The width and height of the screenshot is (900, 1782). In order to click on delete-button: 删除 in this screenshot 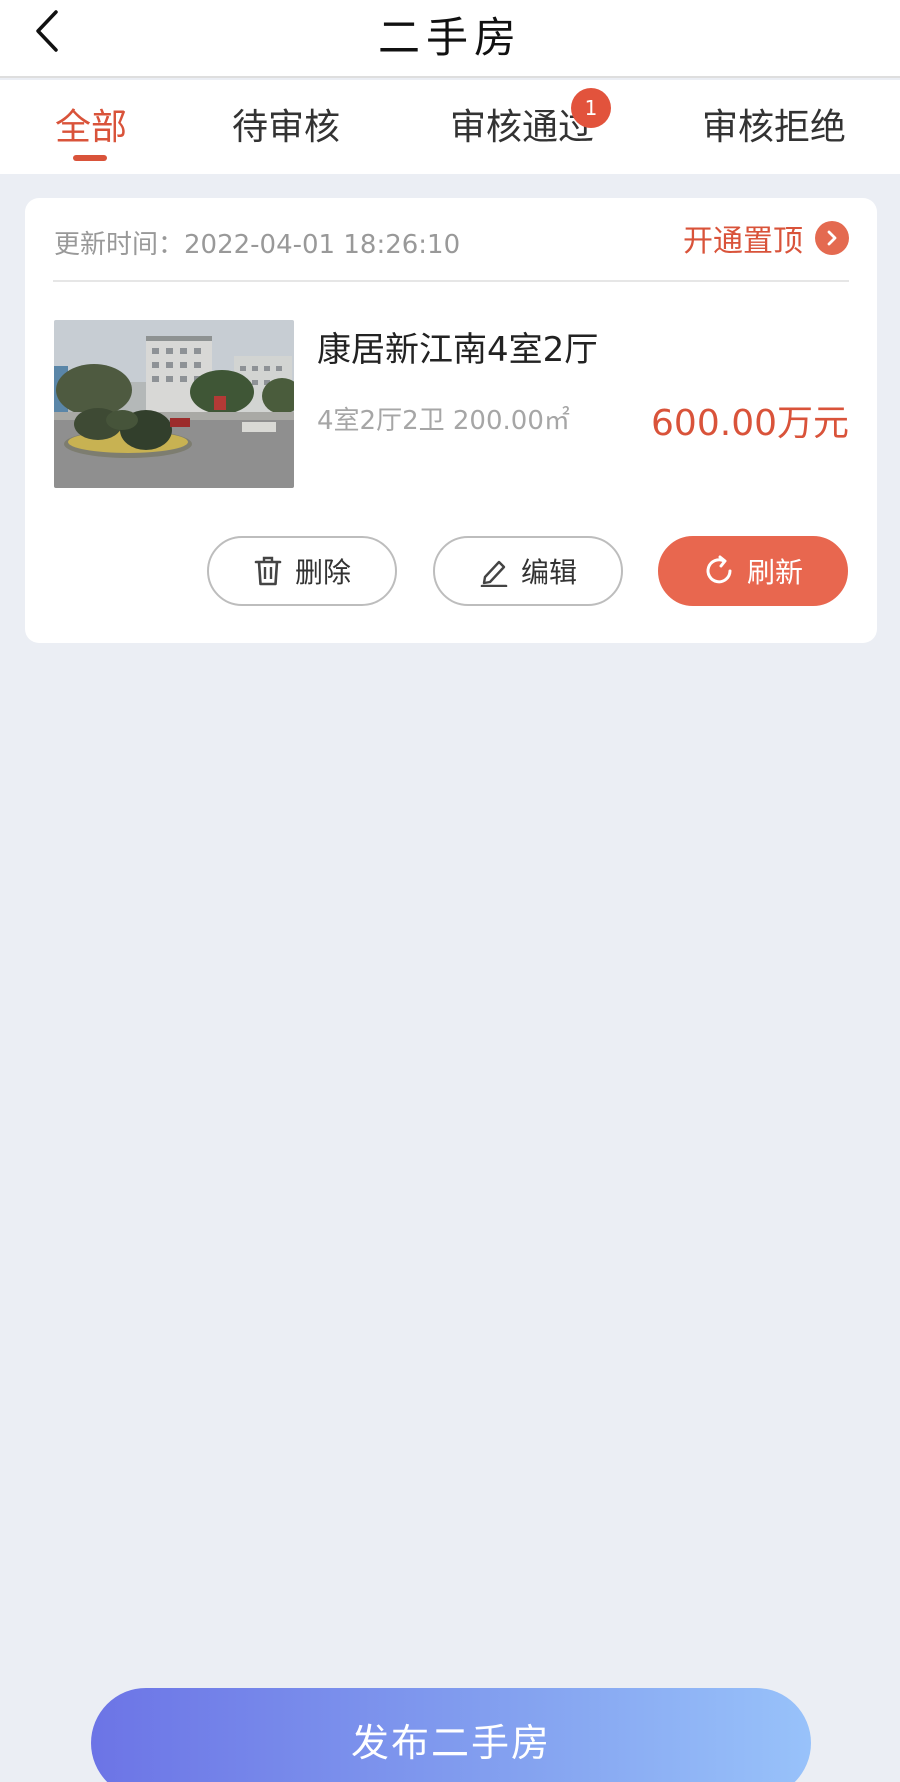, I will do `click(302, 571)`.